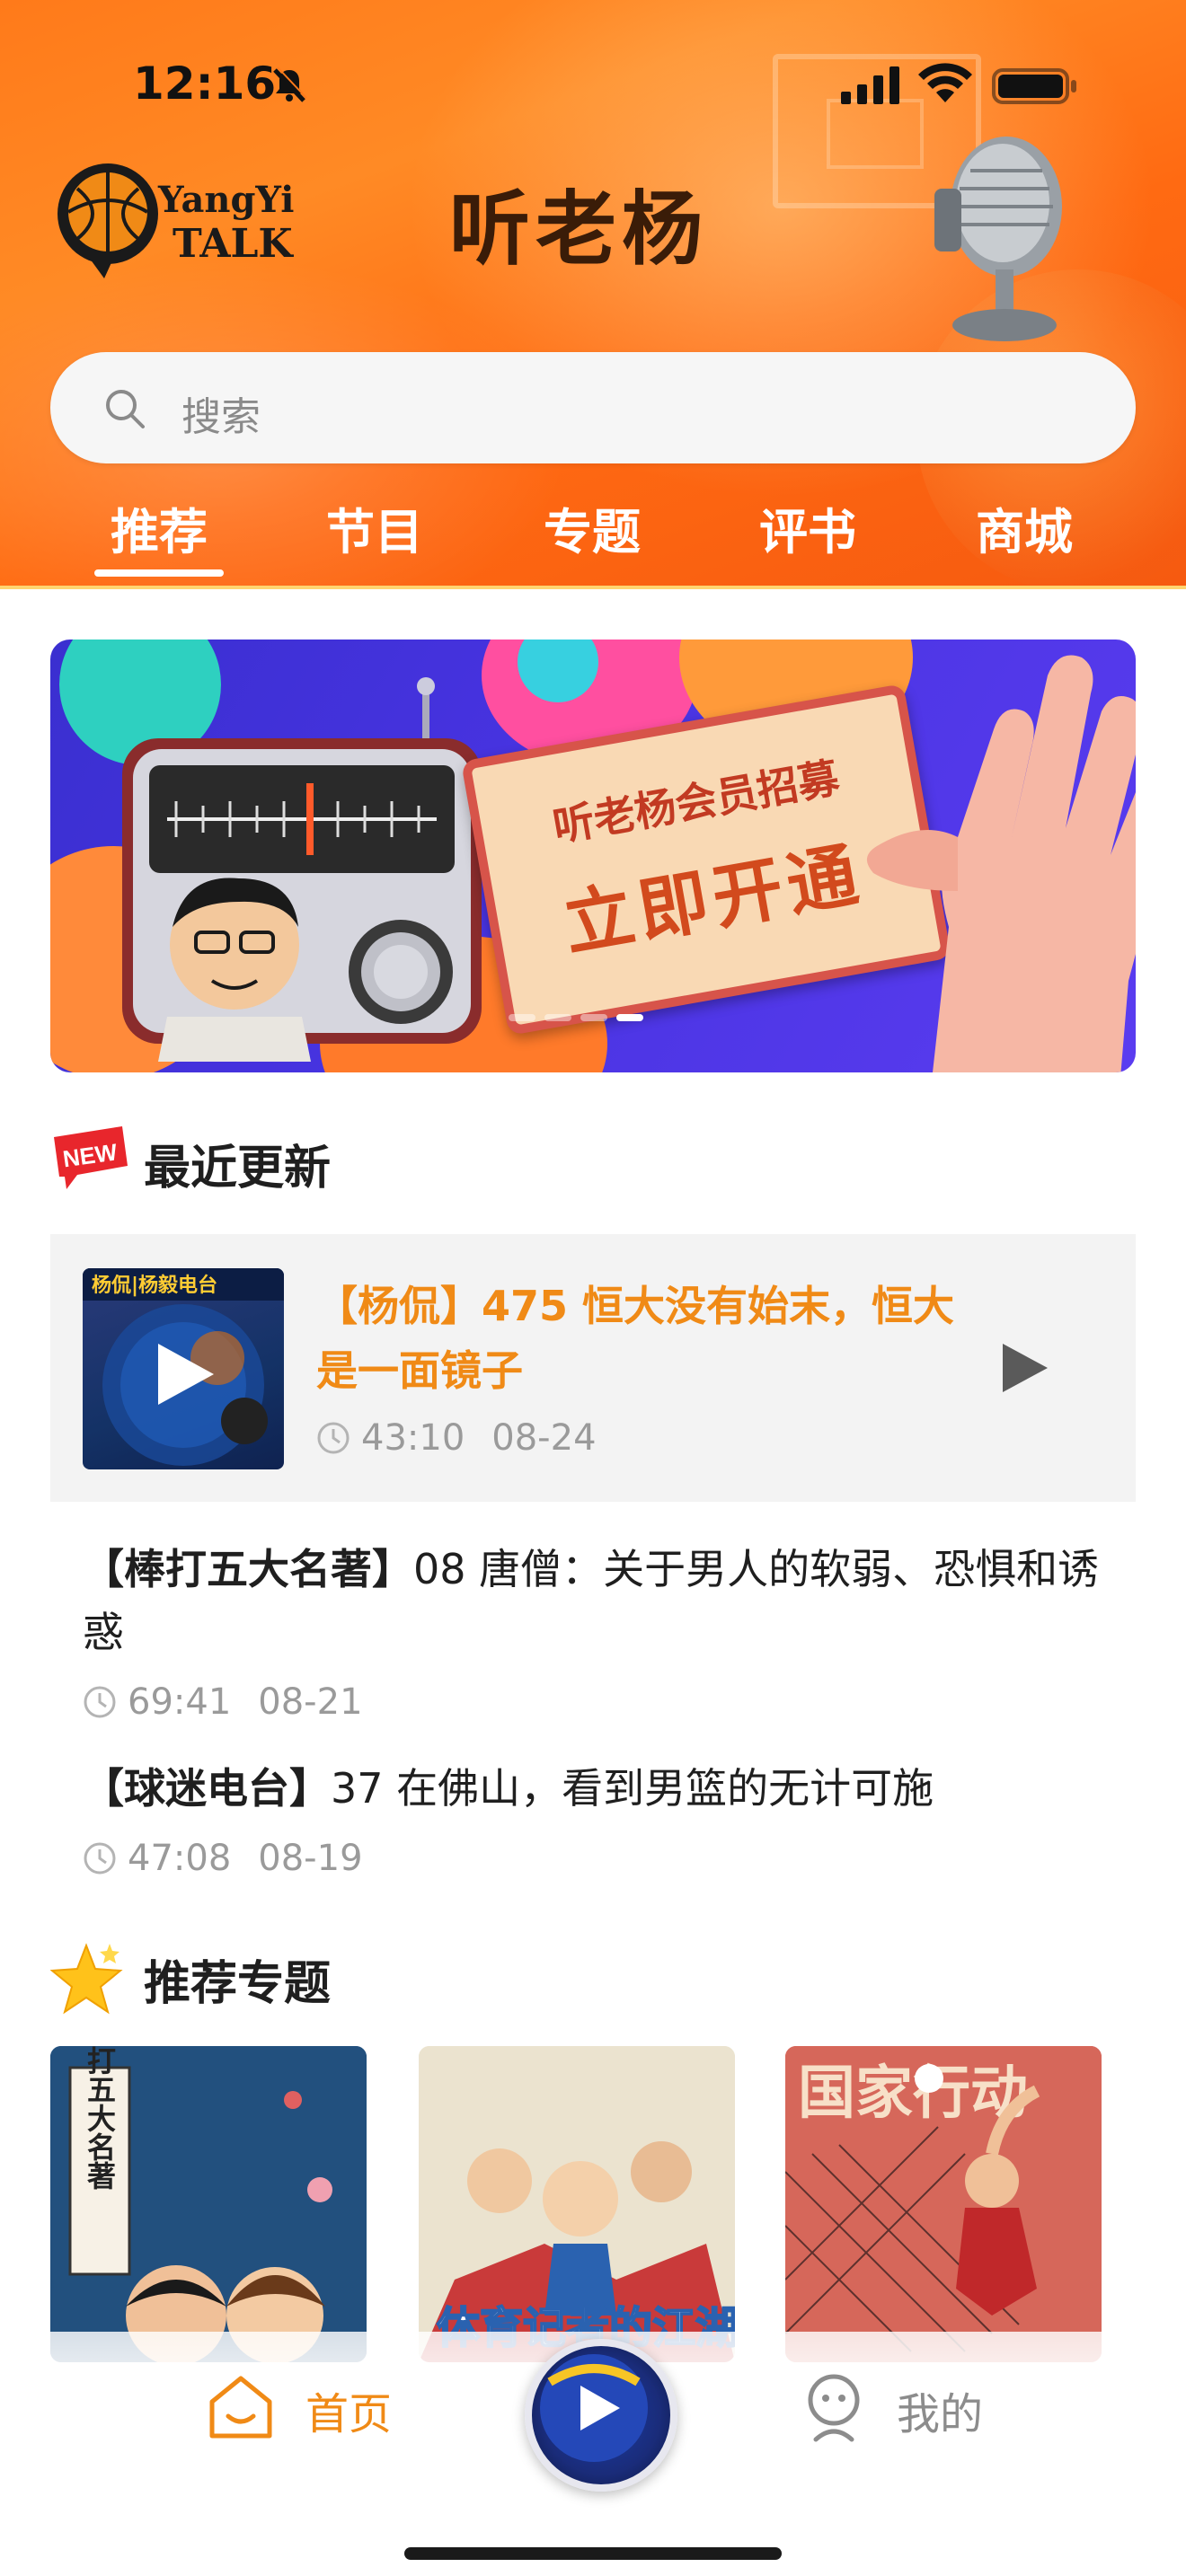 The image size is (1186, 2576). Describe the element at coordinates (310, 1858) in the screenshot. I see `episode-date: 08-19` at that location.